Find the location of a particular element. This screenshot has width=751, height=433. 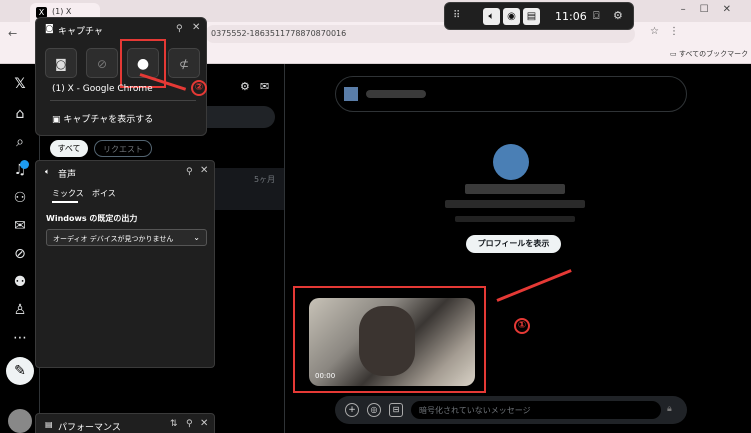

gamebar-topbar: ⠿ 🔈︎ ◉ ▤ 11:06 ⌼ ⚙ is located at coordinates (539, 16).